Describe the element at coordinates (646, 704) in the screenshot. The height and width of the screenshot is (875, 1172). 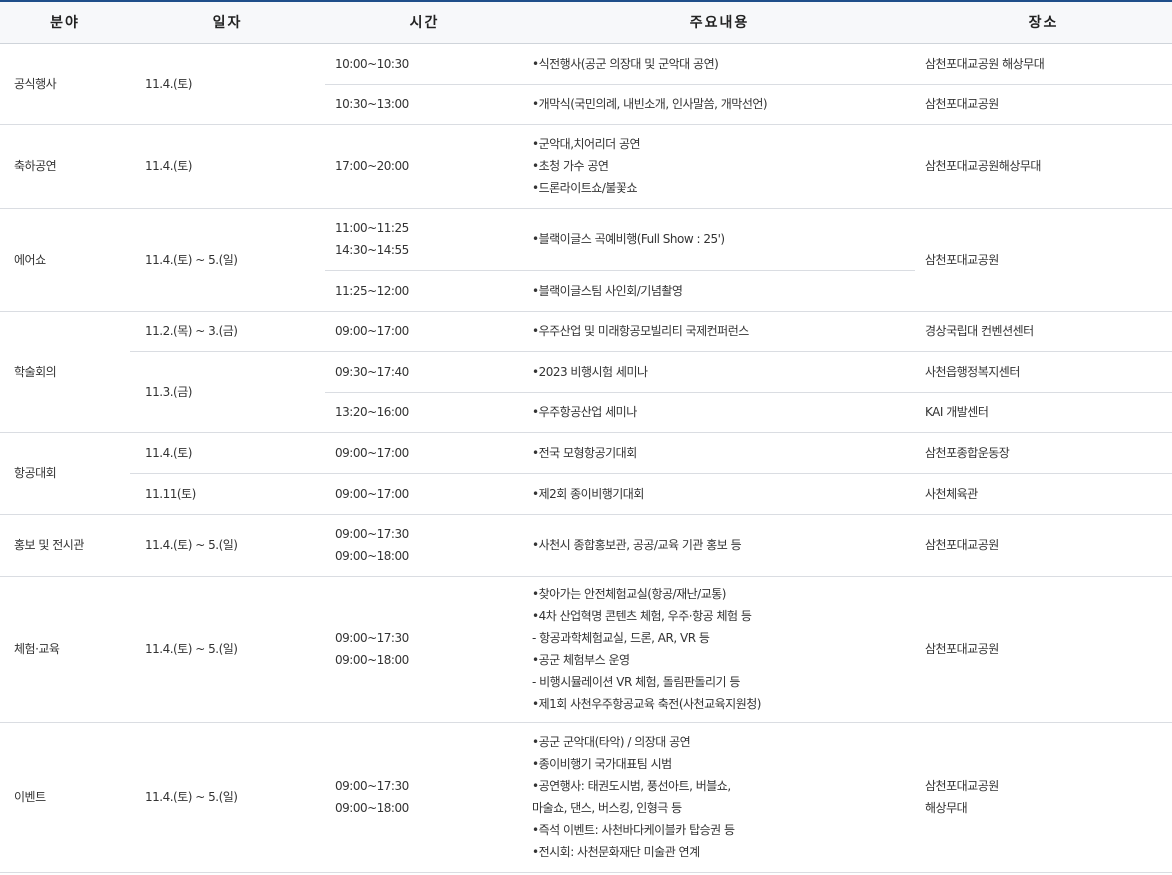
I see `content-line: •제1회 사천우주항공교육 축전(사천교육지원청)` at that location.